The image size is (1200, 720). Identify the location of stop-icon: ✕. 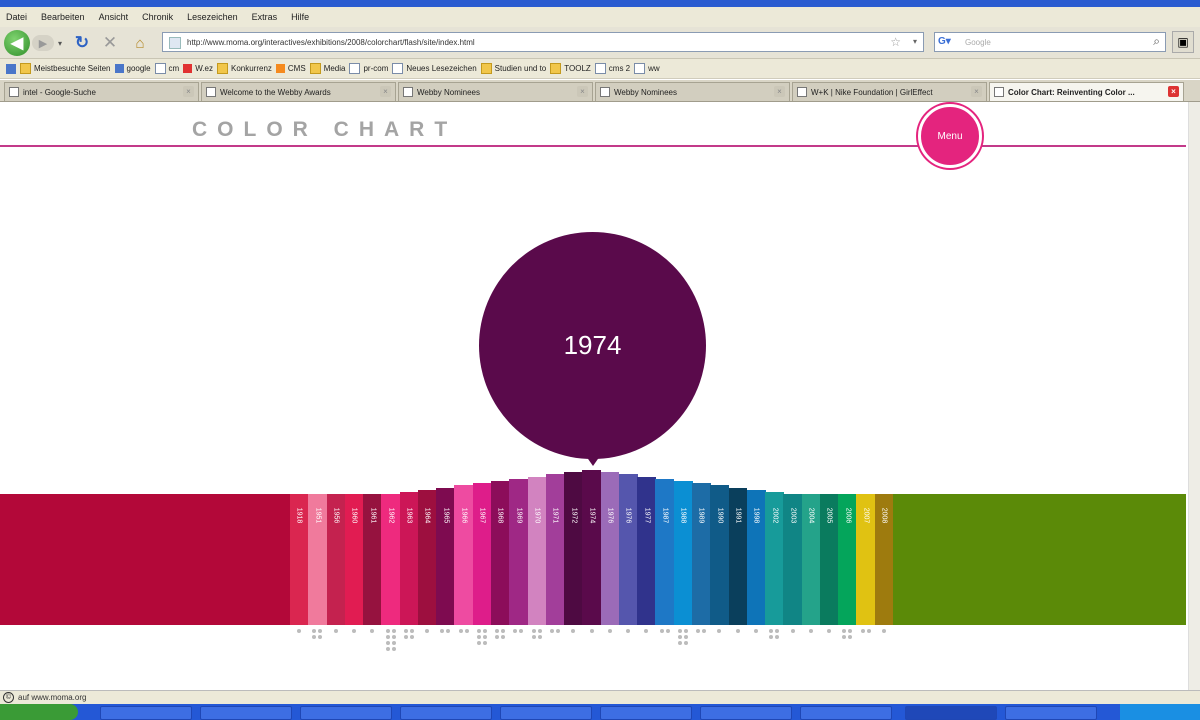
(110, 43).